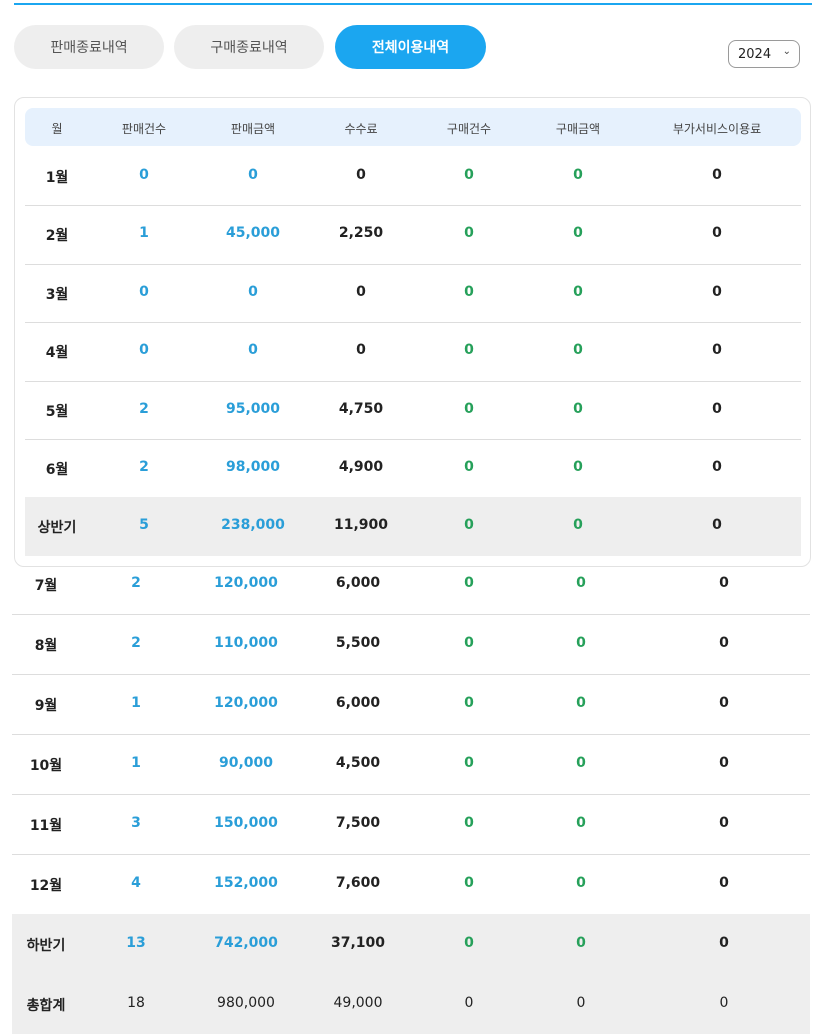 This screenshot has height=1034, width=814. I want to click on cell-sales-amount: 120,000, so click(246, 703).